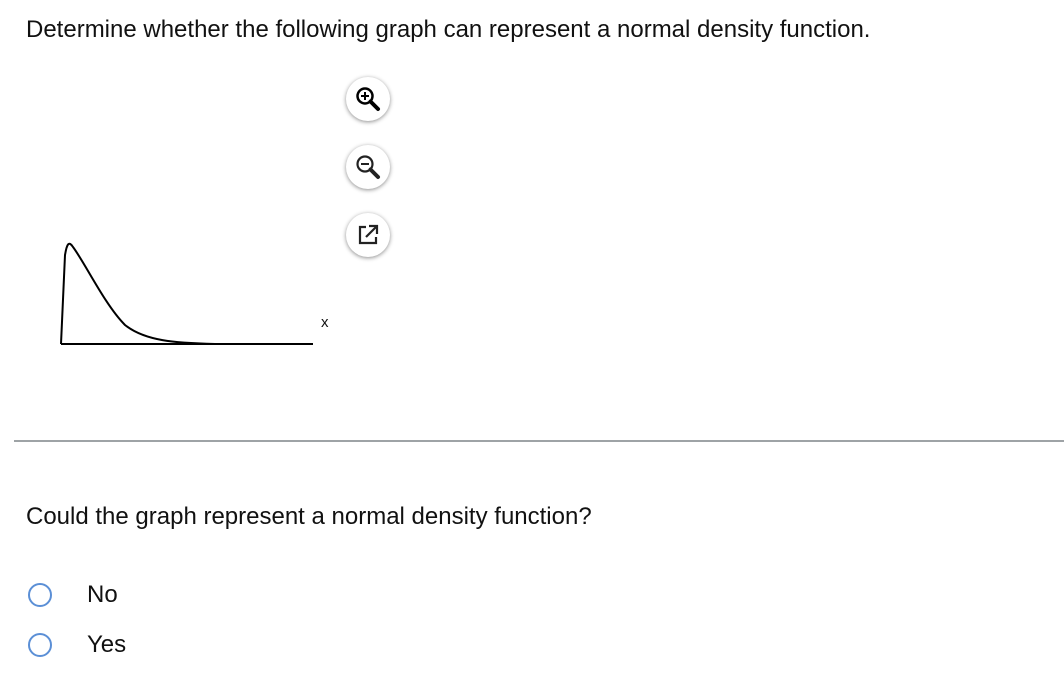 The width and height of the screenshot is (1064, 686). Describe the element at coordinates (325, 322) in the screenshot. I see `x-axis-label: x` at that location.